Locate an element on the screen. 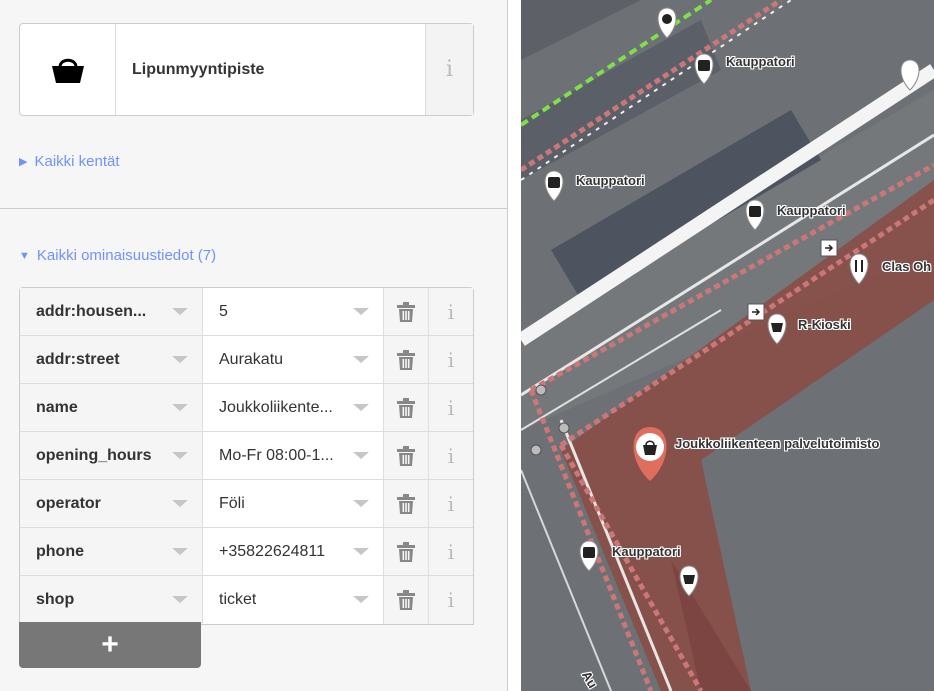 Image resolution: width=934 pixels, height=691 pixels. tag-key-text: opening_hours is located at coordinates (94, 455).